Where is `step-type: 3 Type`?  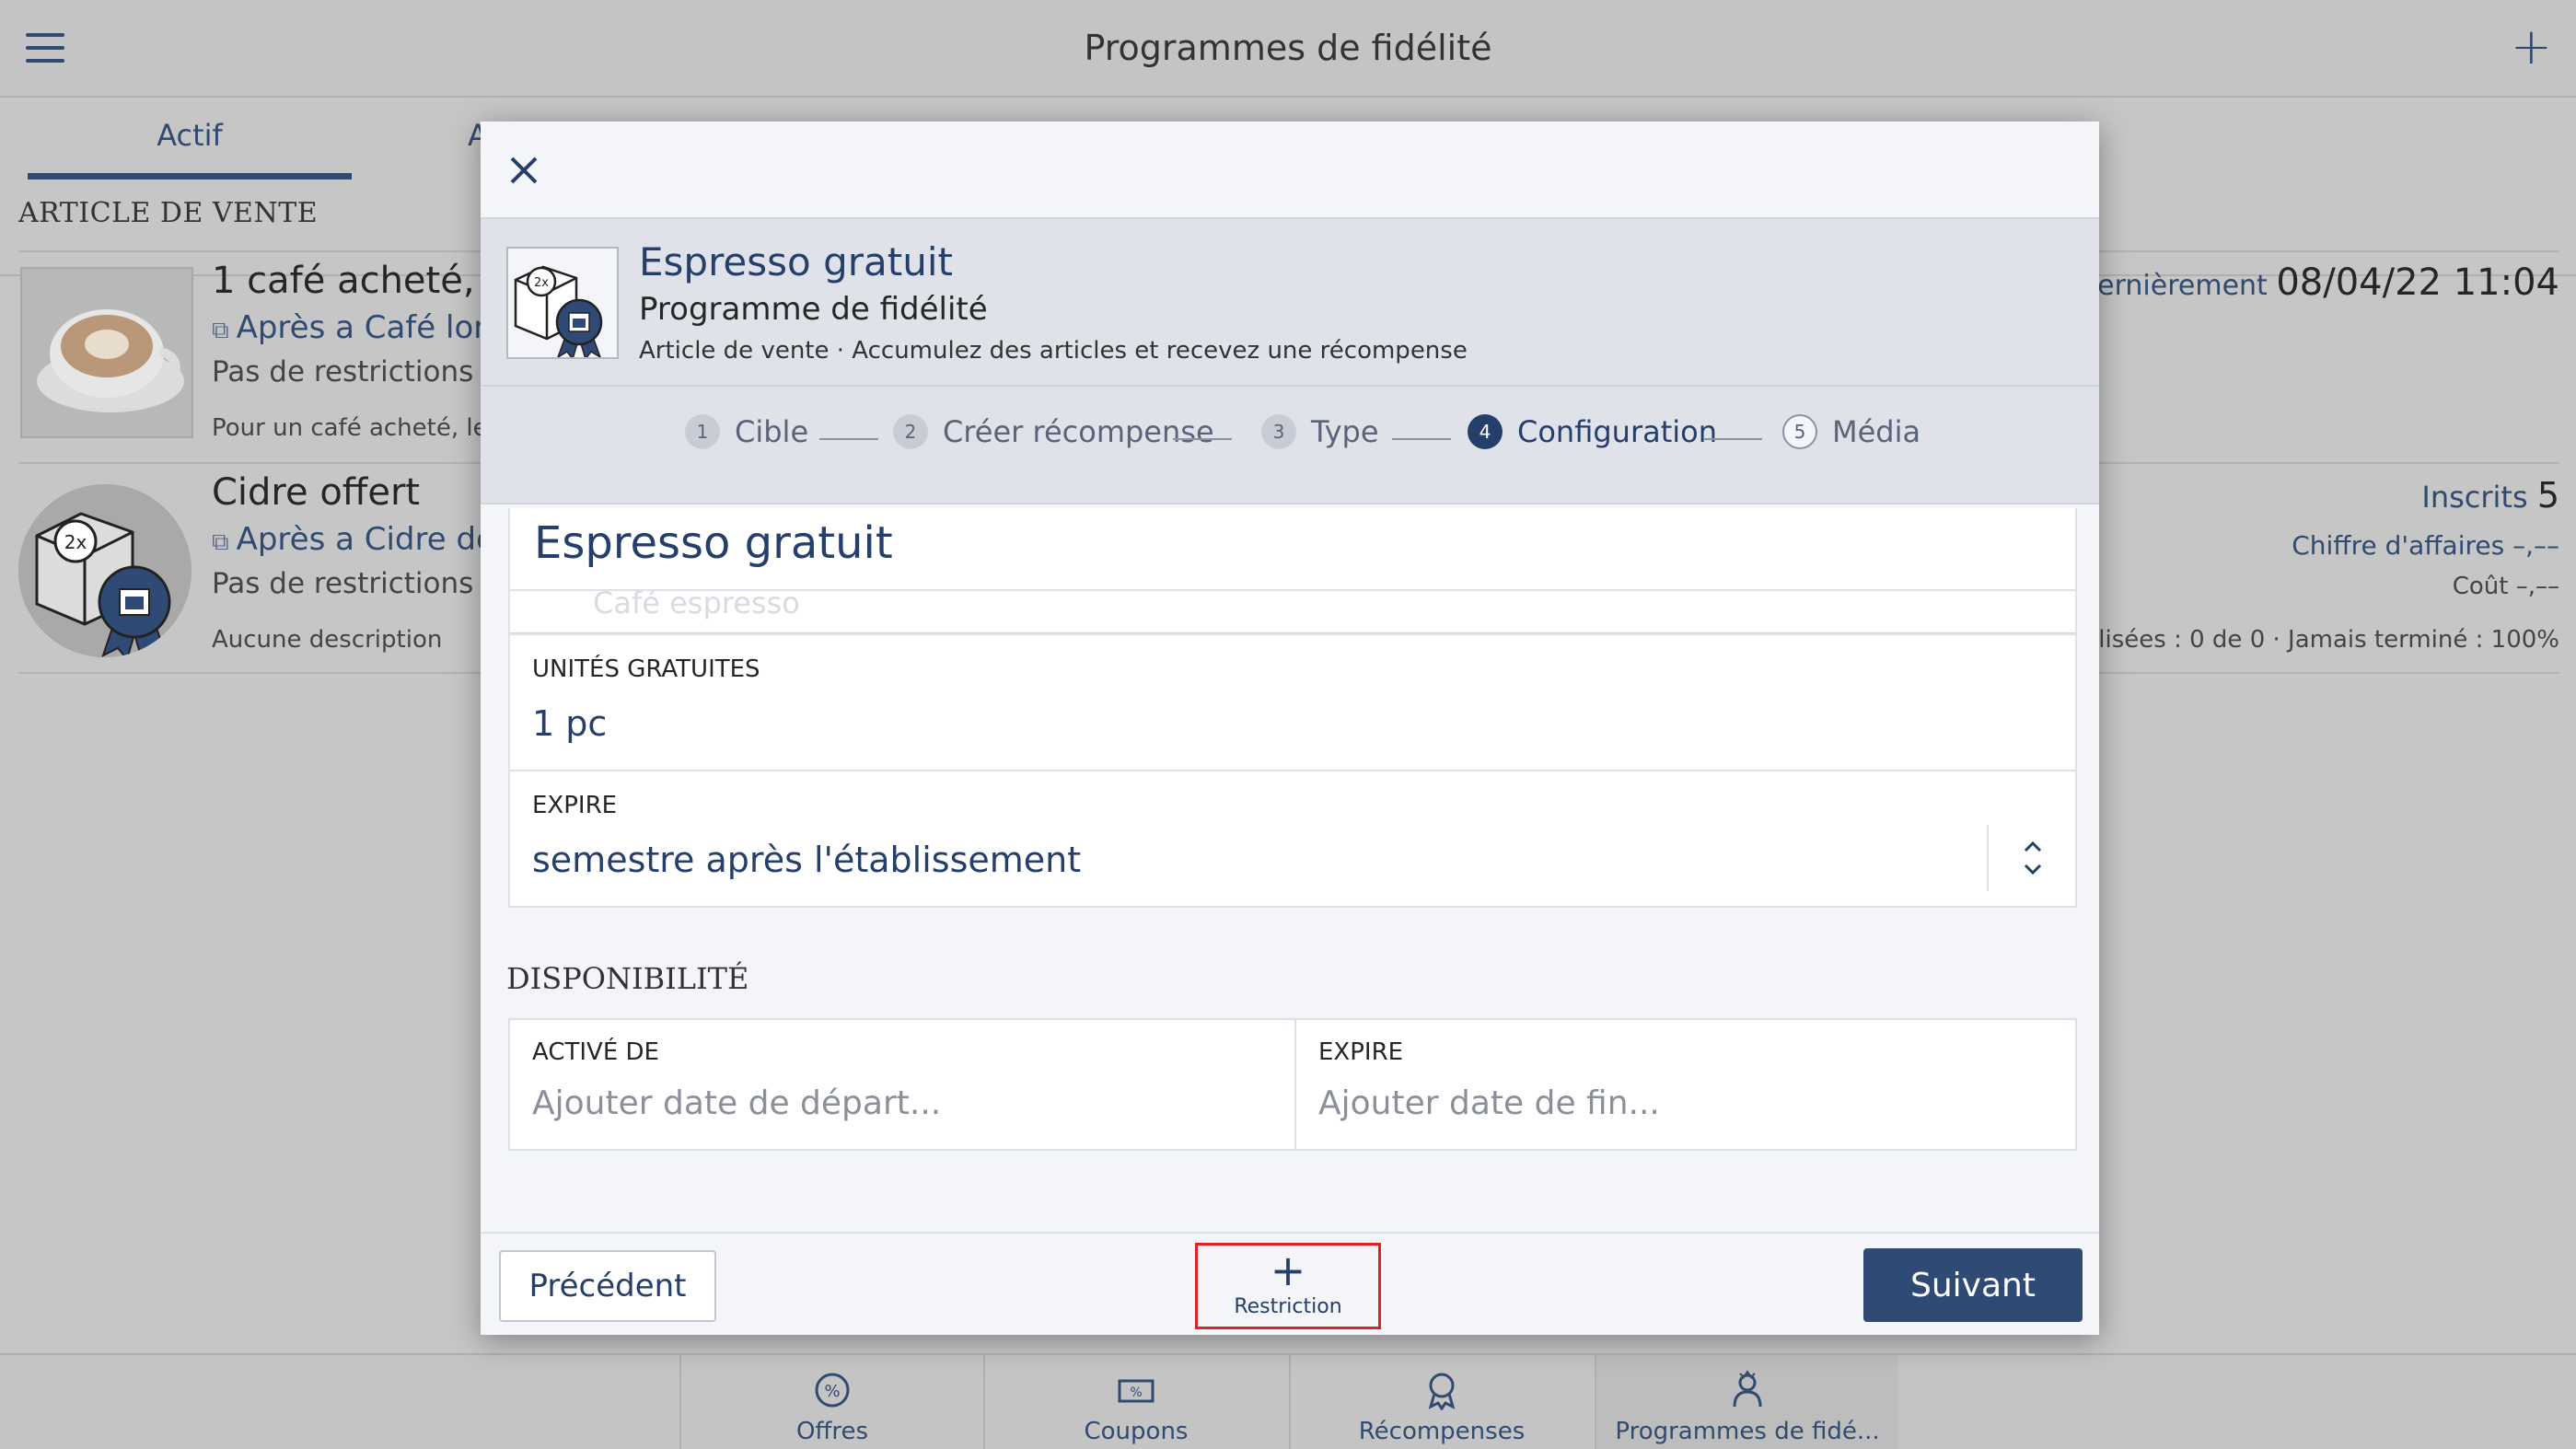
step-type: 3 Type is located at coordinates (1320, 431).